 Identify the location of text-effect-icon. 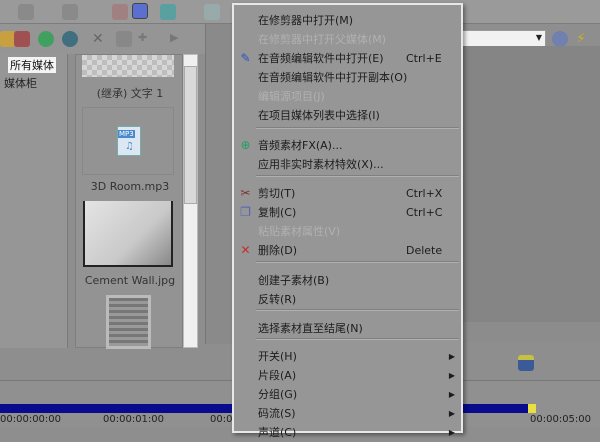
(560, 39).